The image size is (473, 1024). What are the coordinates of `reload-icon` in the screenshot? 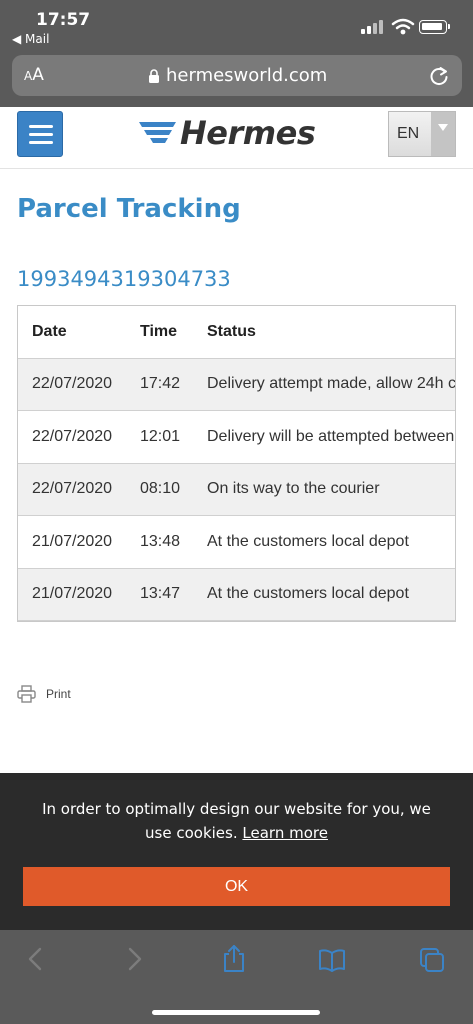 It's located at (439, 76).